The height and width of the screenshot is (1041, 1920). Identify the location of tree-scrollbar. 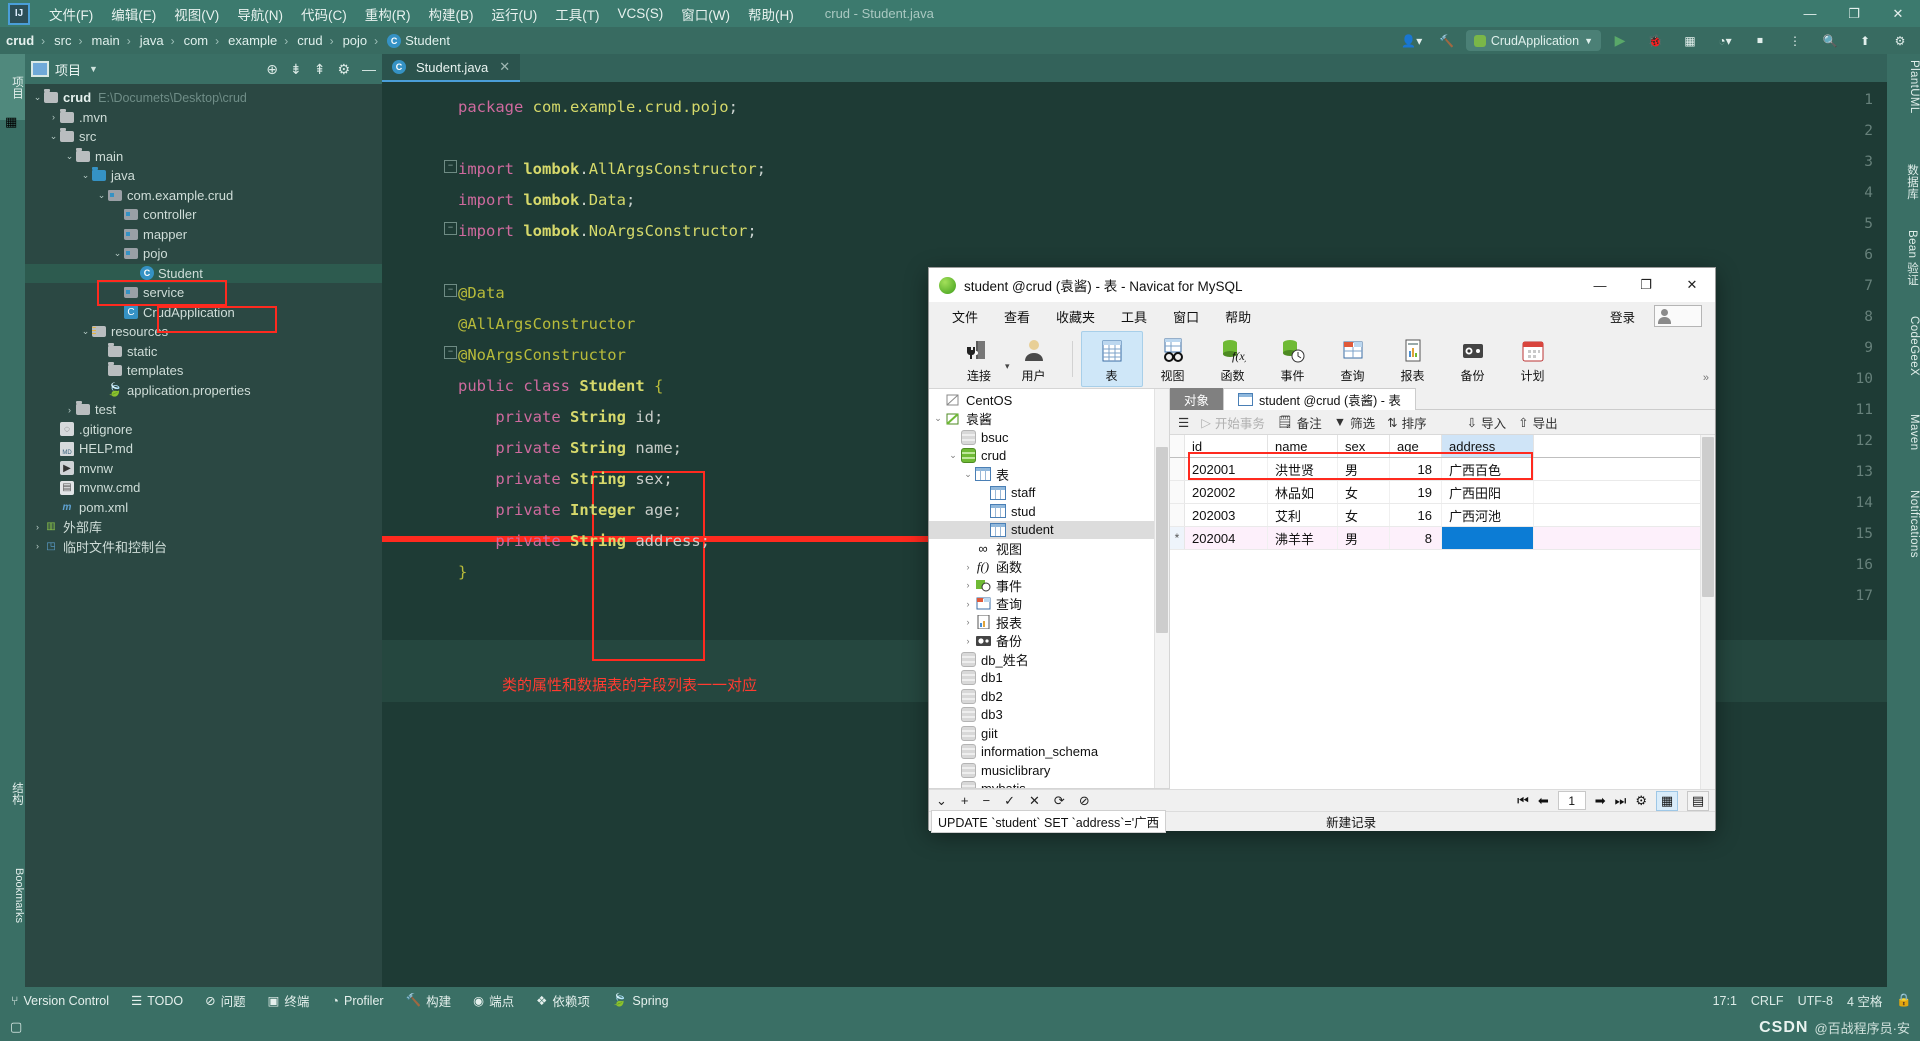
(1161, 588).